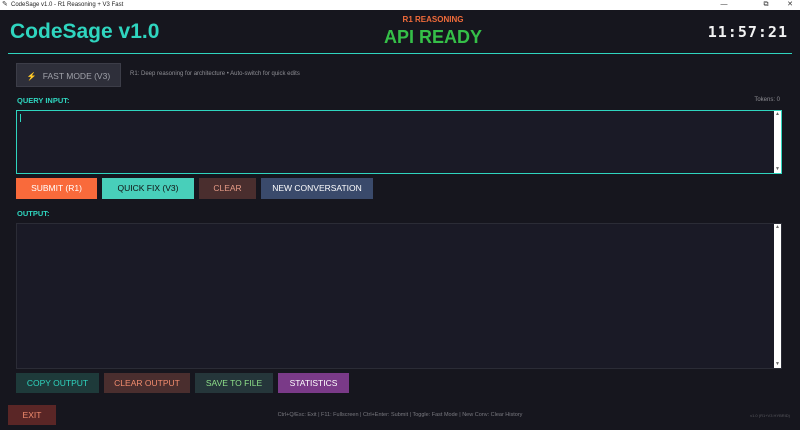 This screenshot has width=800, height=430. What do you see at coordinates (76, 76) in the screenshot?
I see `fast-mode-label: FAST MODE (V3)` at bounding box center [76, 76].